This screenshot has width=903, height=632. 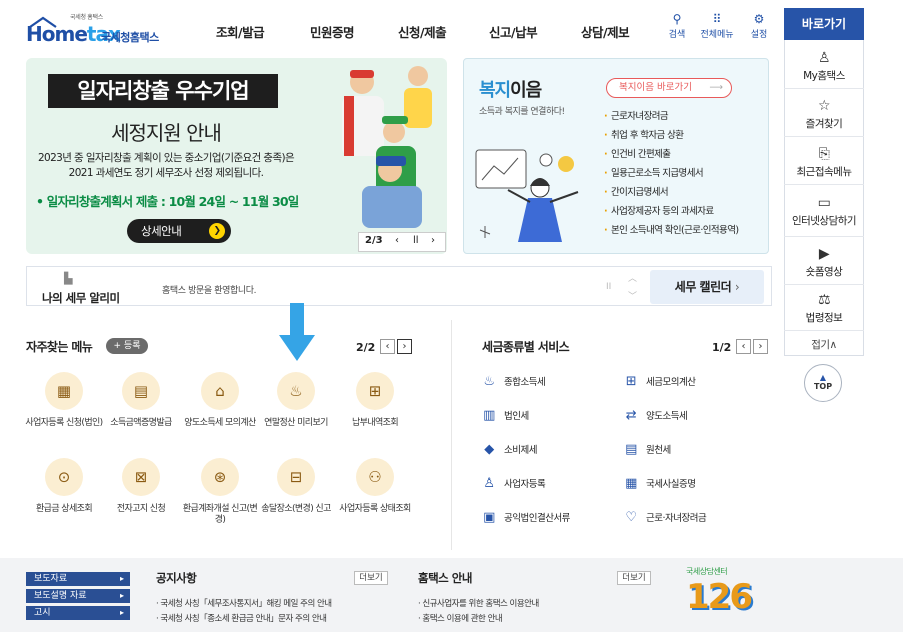 I want to click on banner-pause-button: ll, so click(x=416, y=240).